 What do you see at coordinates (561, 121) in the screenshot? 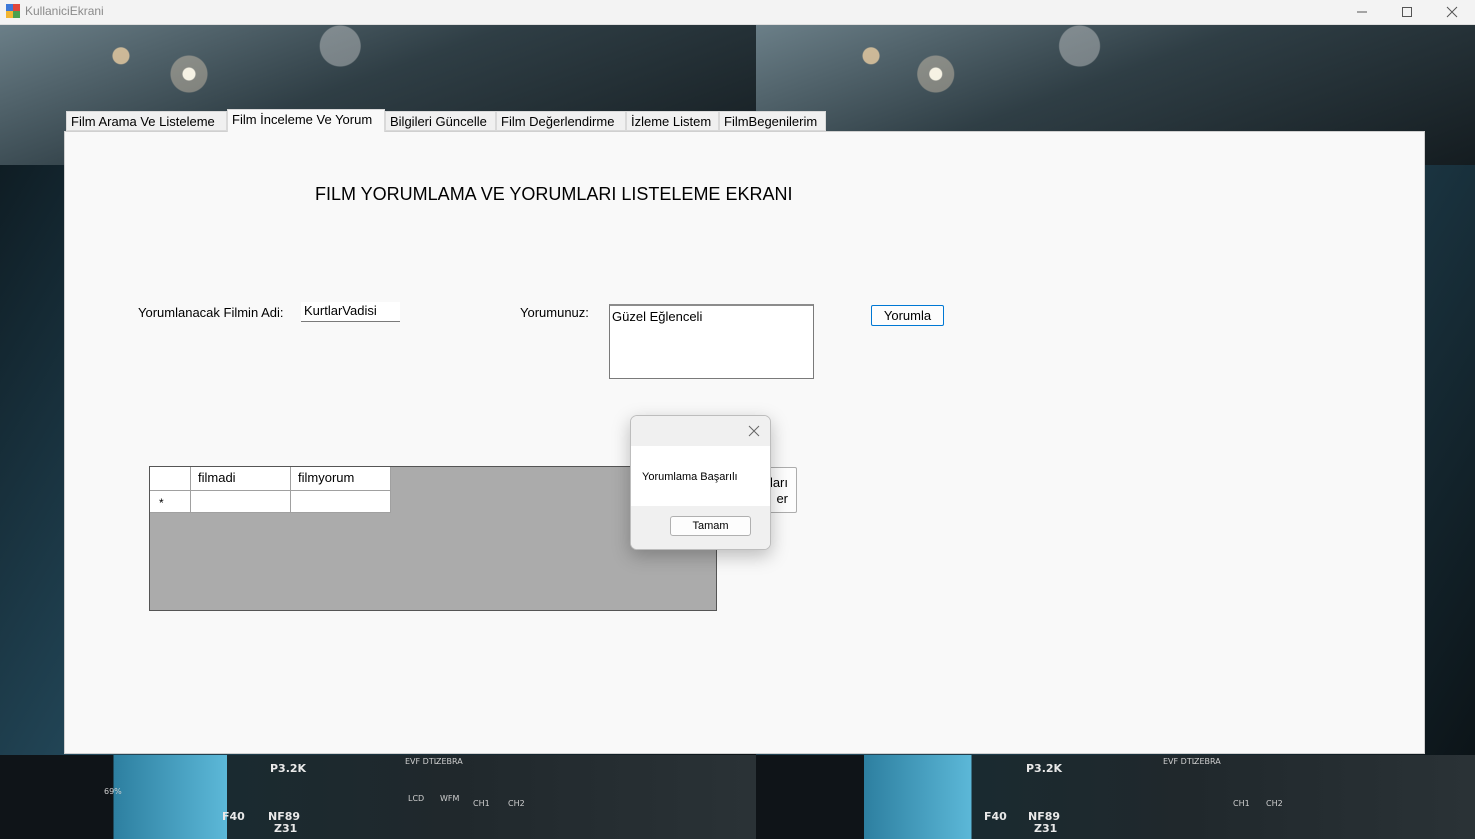
I see `tab-film-degerlendirme: Film Değerlendirme` at bounding box center [561, 121].